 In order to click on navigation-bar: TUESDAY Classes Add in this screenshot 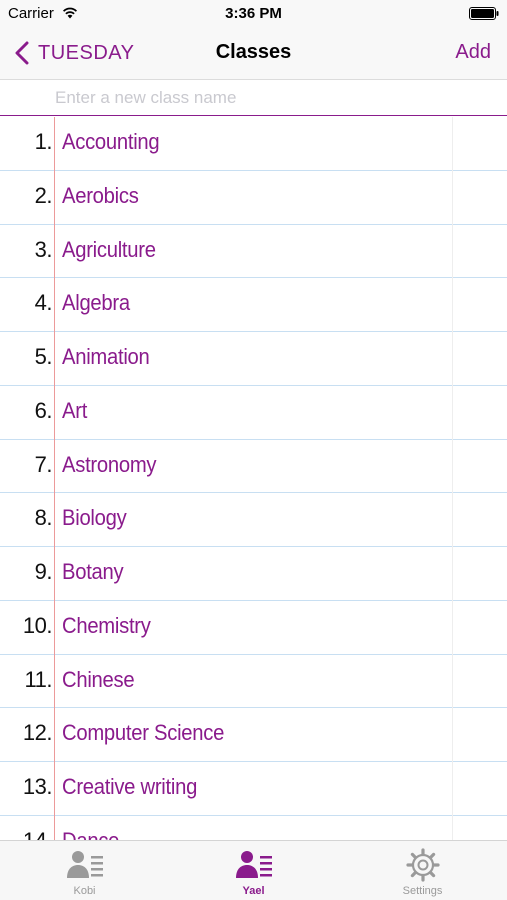, I will do `click(253, 54)`.